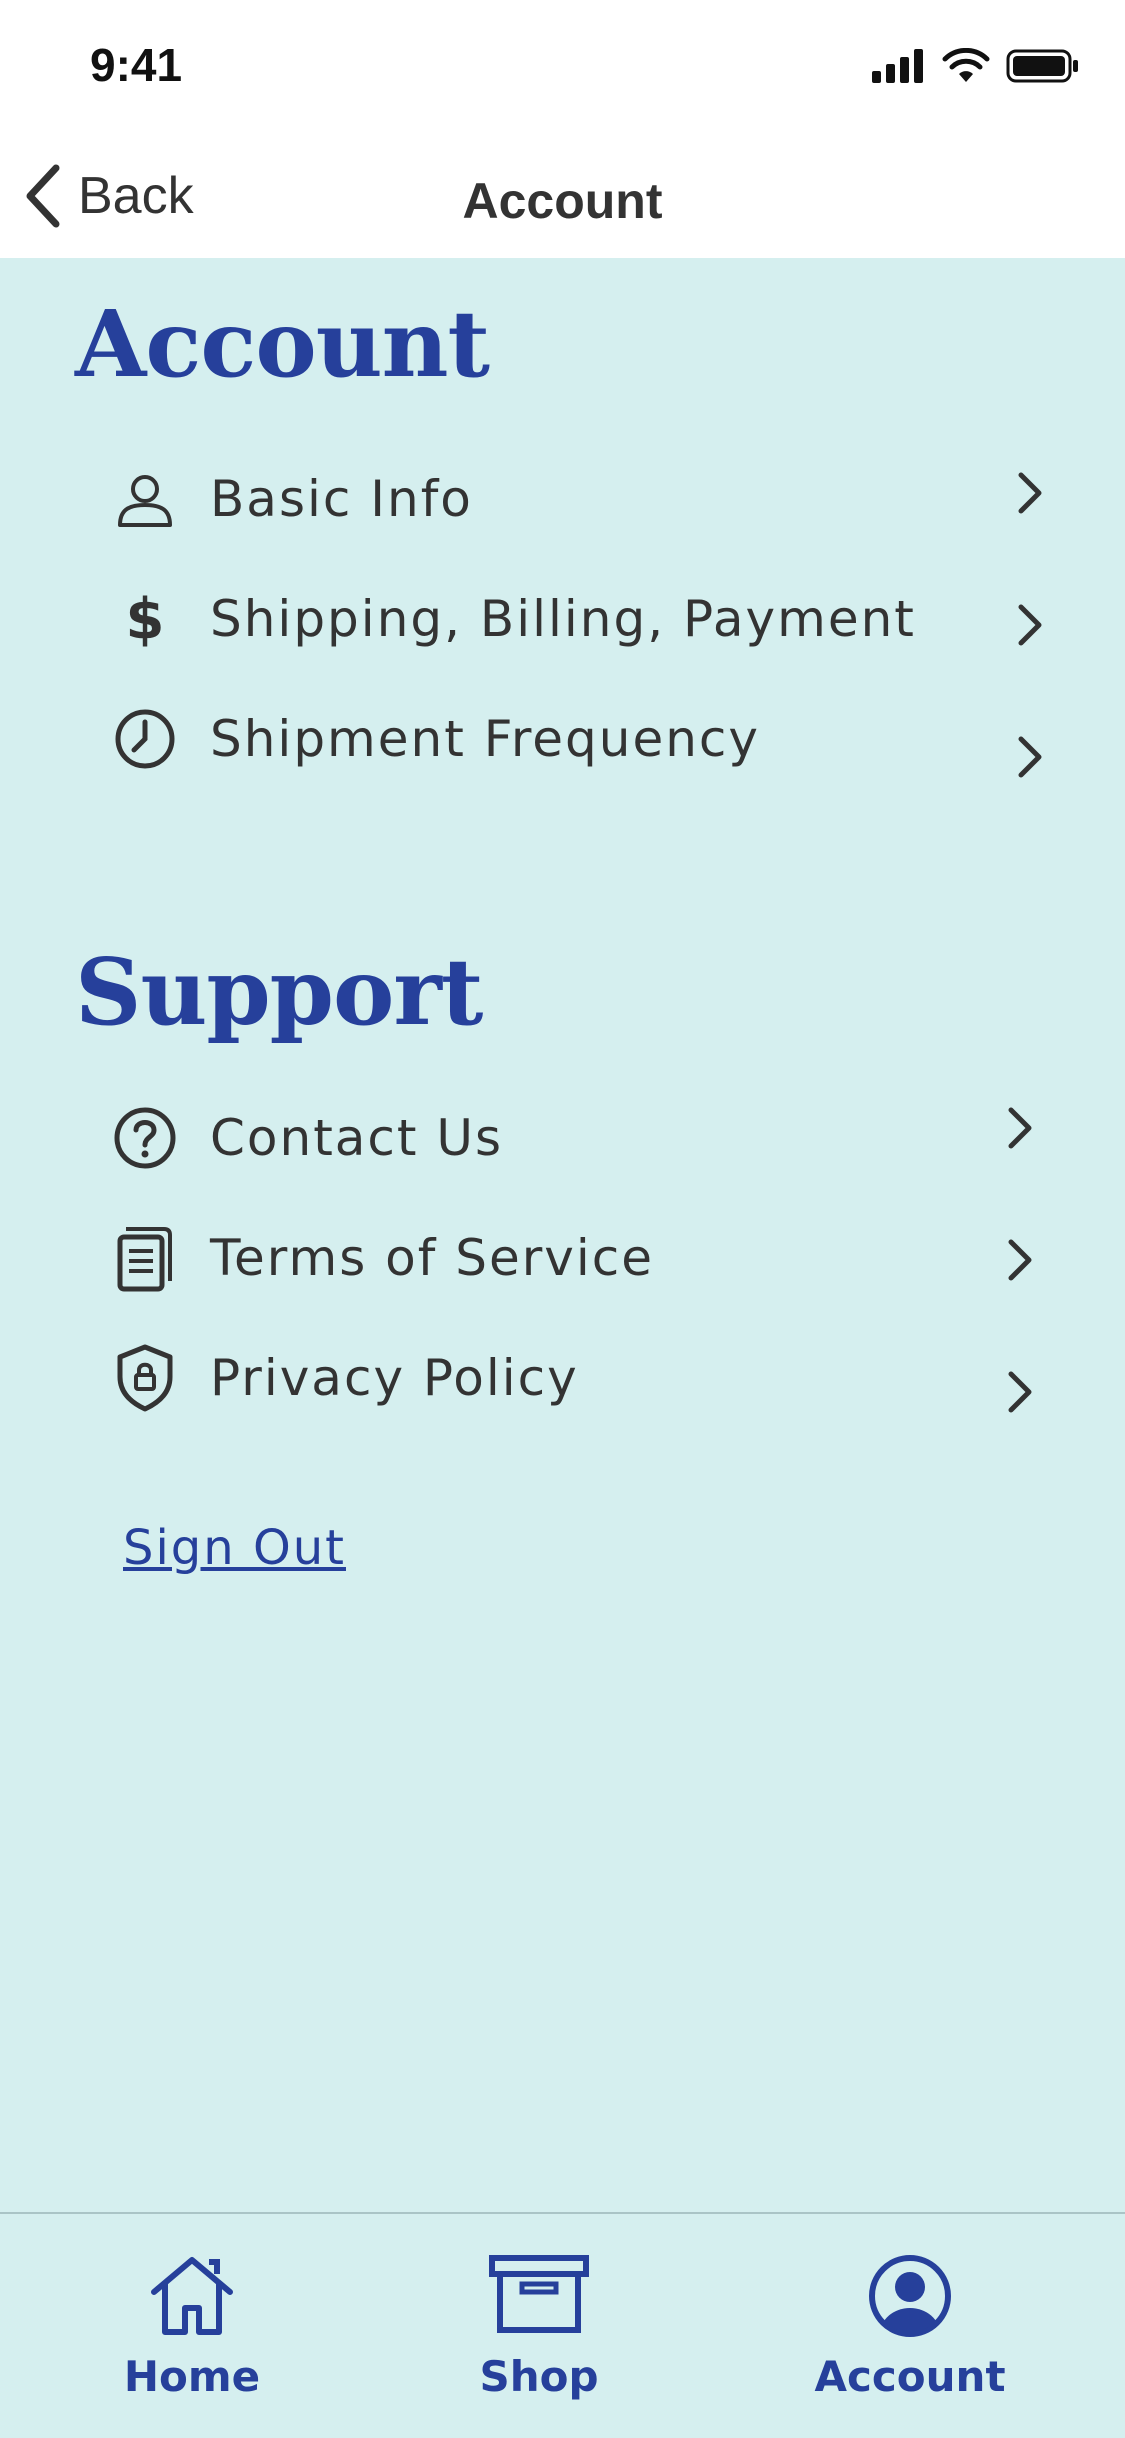 The width and height of the screenshot is (1125, 2438). What do you see at coordinates (485, 739) in the screenshot?
I see `menu-item-label: Shipment Frequency` at bounding box center [485, 739].